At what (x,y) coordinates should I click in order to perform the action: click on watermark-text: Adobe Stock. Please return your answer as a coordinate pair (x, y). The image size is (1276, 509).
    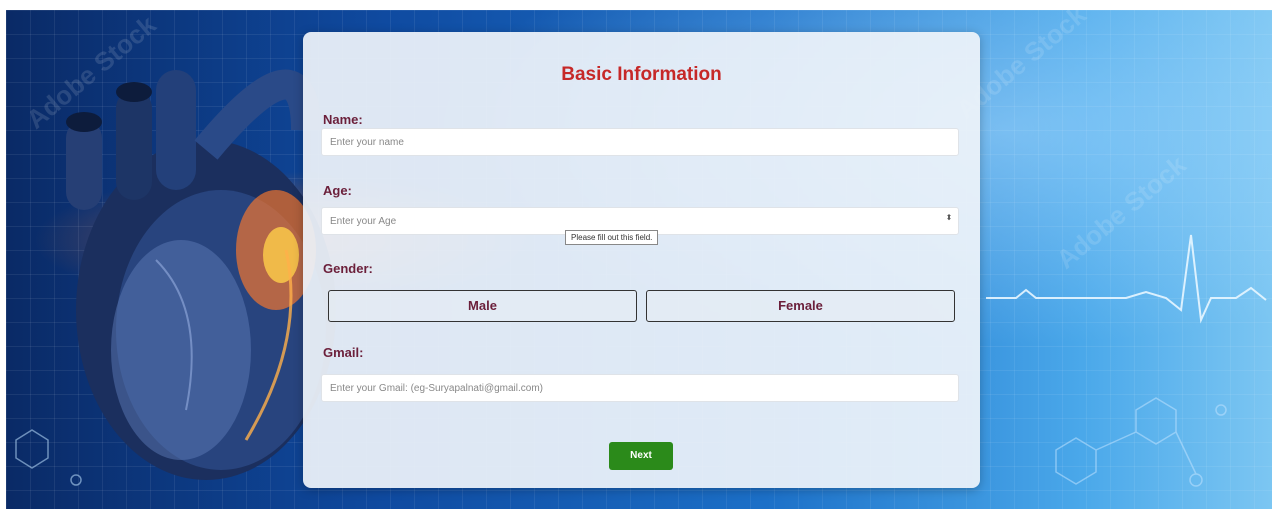
    Looking at the image, I should click on (1121, 211).